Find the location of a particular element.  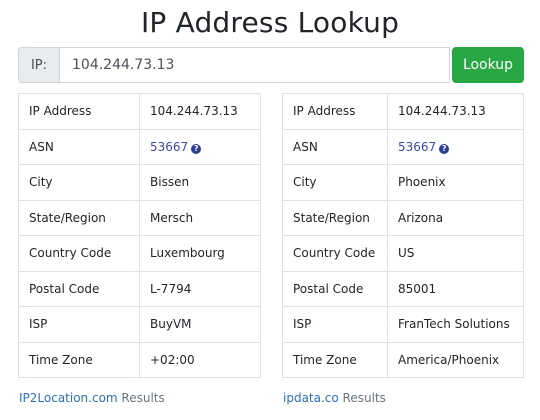

table-row: City Bissen is located at coordinates (139, 182).